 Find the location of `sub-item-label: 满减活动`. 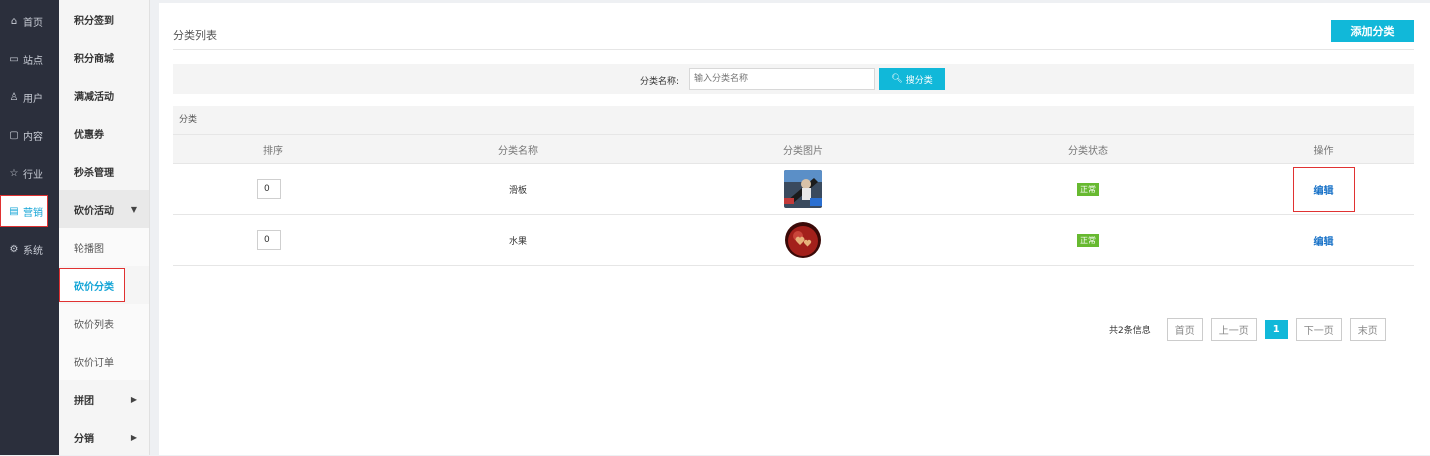

sub-item-label: 满减活动 is located at coordinates (94, 97).